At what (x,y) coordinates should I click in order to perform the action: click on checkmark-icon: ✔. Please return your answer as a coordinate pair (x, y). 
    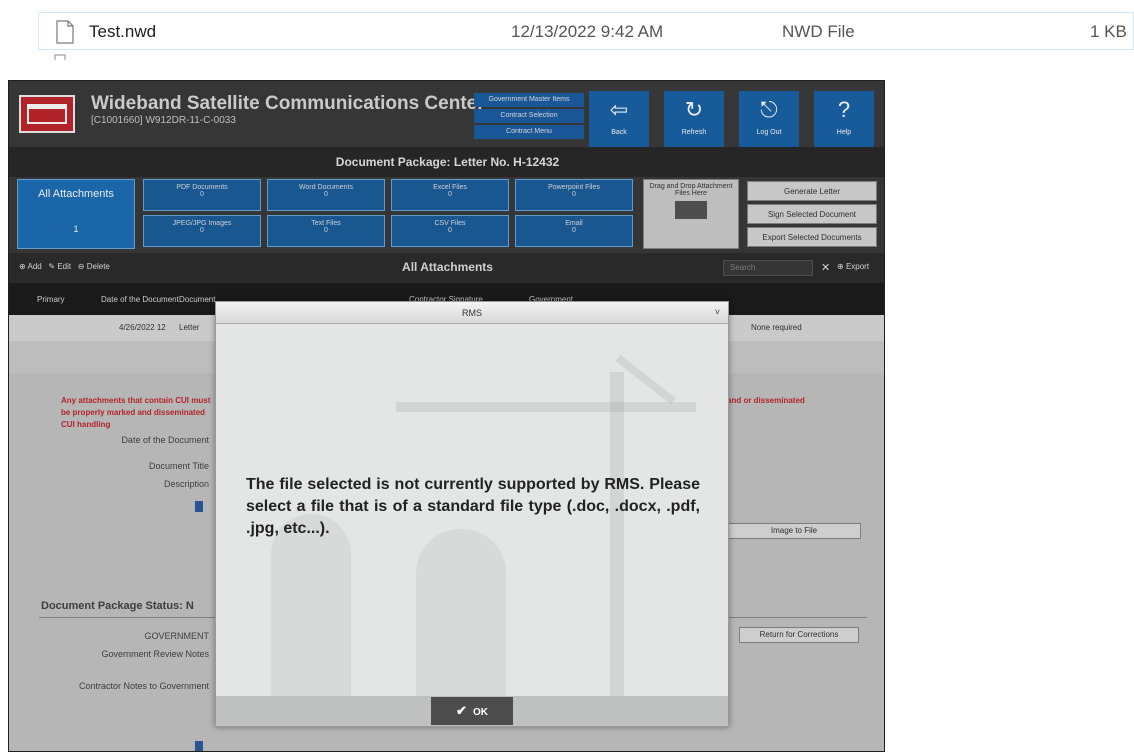
    Looking at the image, I should click on (461, 710).